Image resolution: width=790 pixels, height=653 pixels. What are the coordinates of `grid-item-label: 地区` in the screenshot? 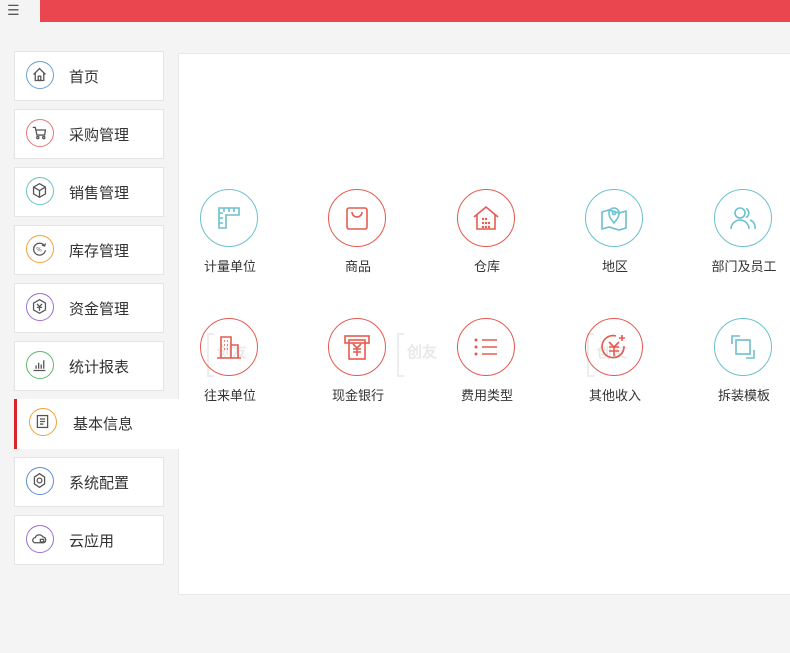 It's located at (614, 267).